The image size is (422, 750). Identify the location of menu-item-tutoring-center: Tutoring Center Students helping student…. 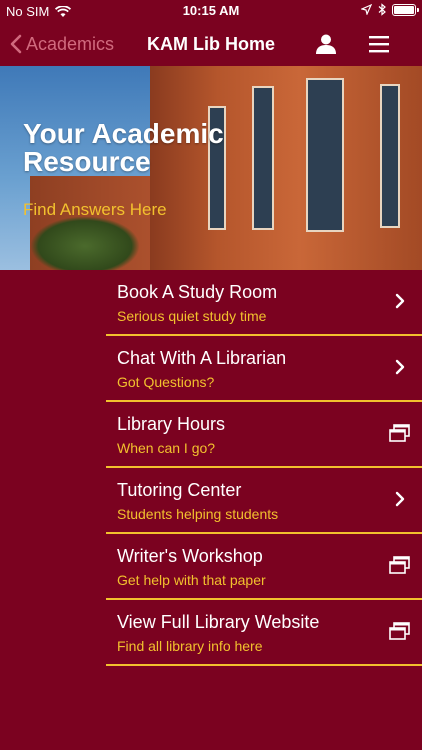
(264, 501).